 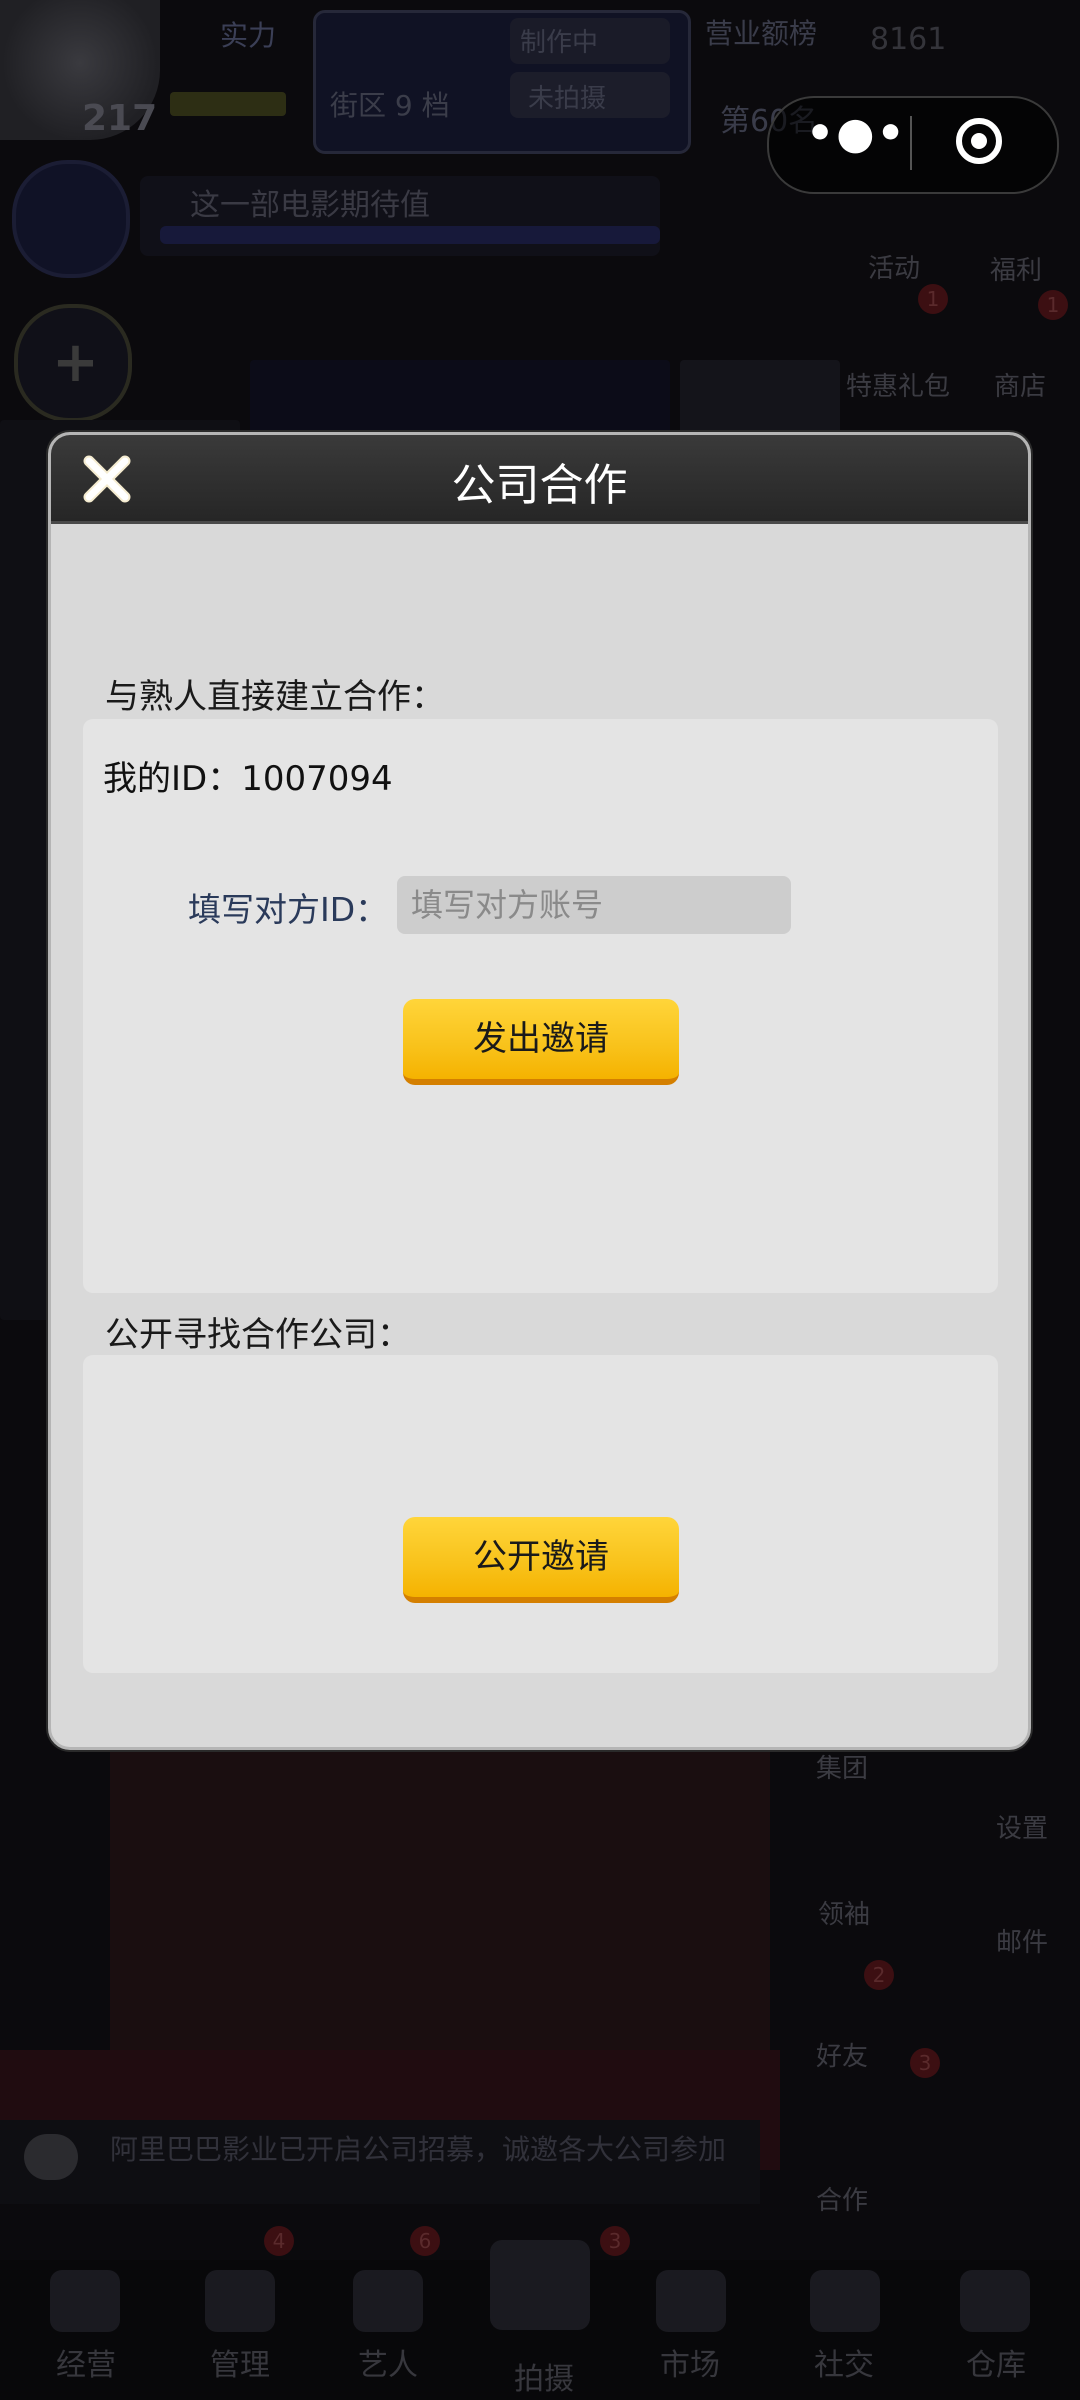 I want to click on chat-bubble-icon, so click(x=51, y=2157).